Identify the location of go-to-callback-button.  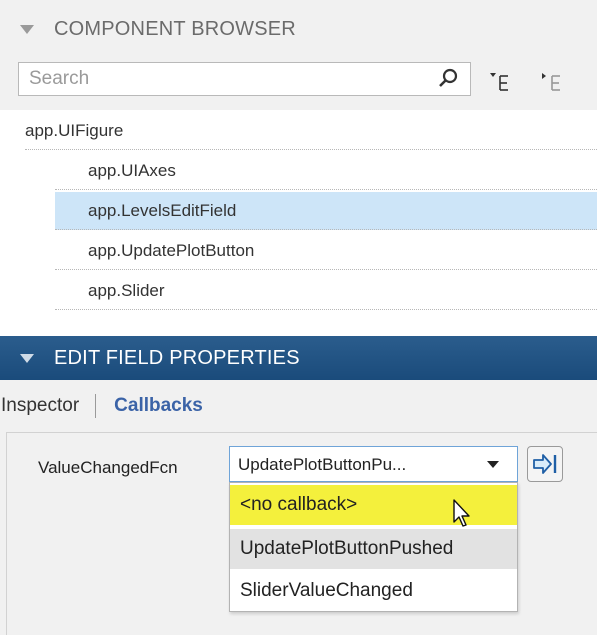
(545, 464).